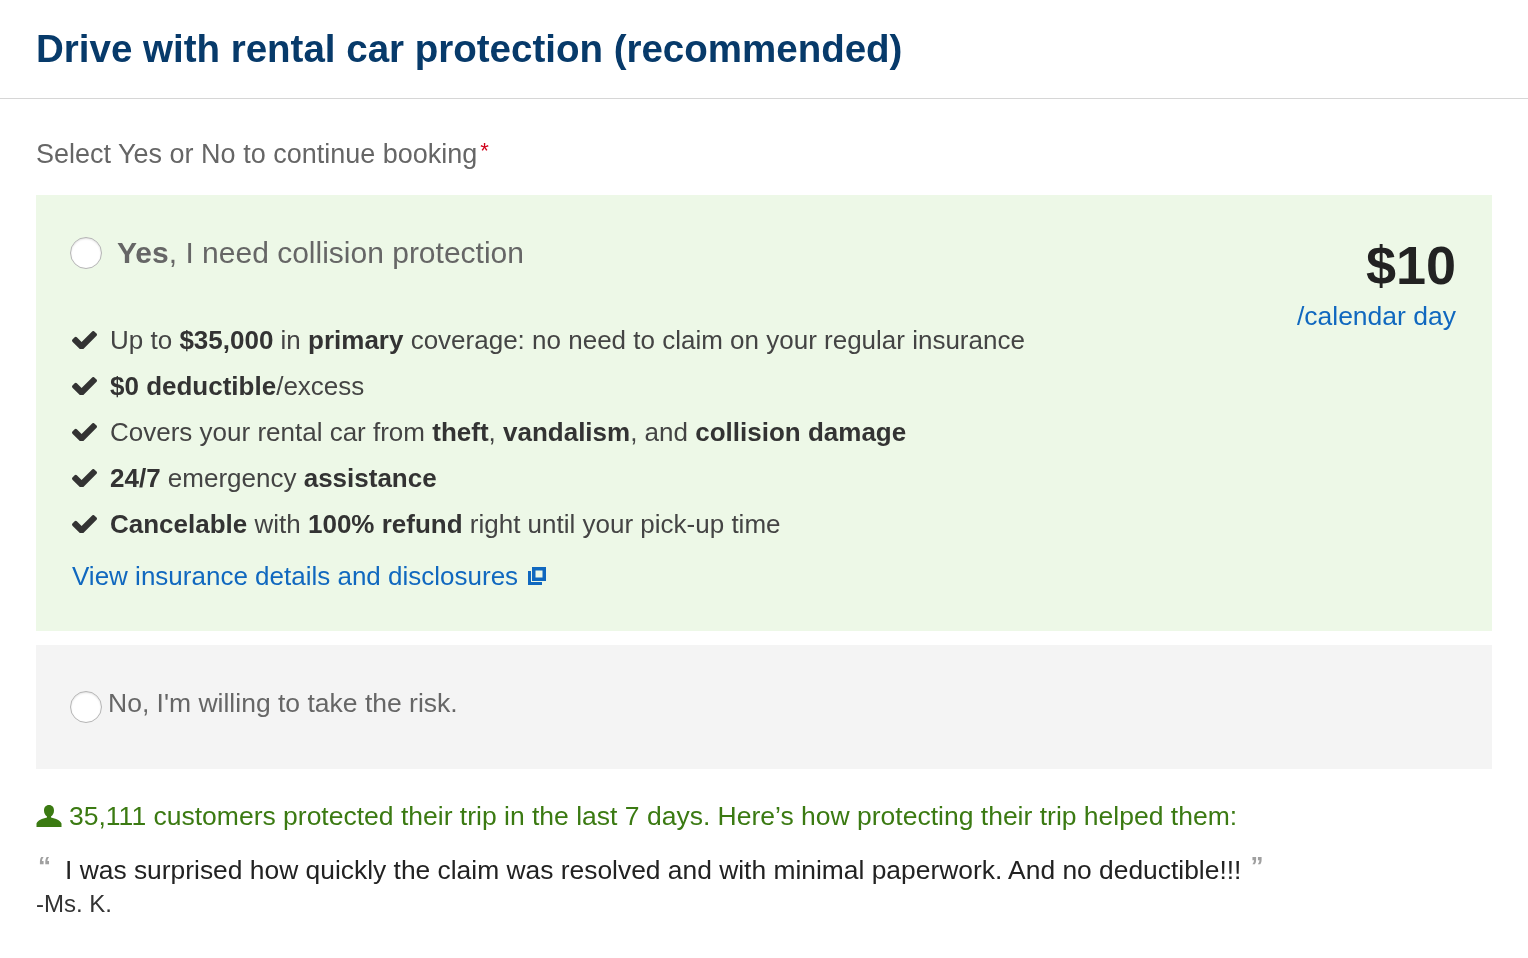 The image size is (1528, 958). What do you see at coordinates (1410, 265) in the screenshot?
I see `price-text: $10` at bounding box center [1410, 265].